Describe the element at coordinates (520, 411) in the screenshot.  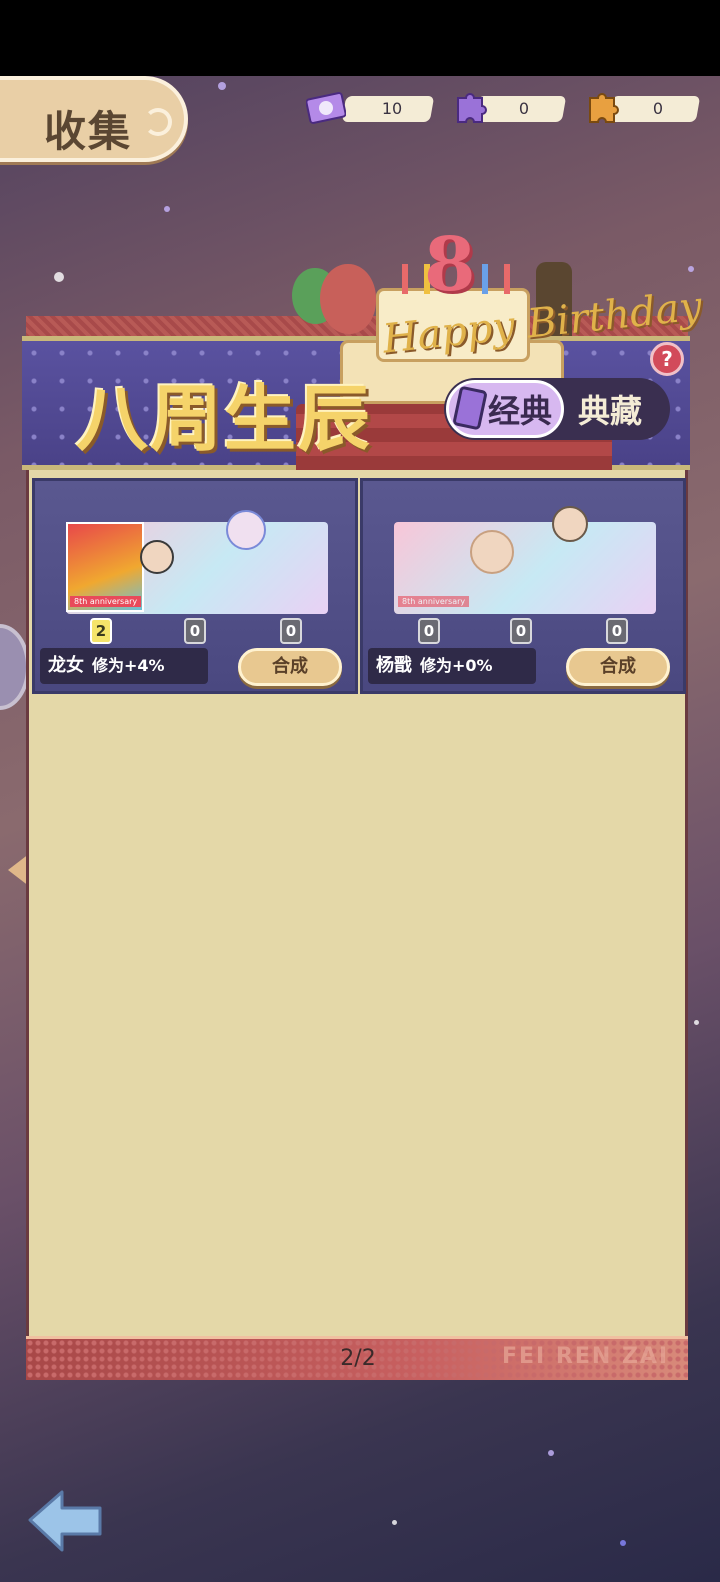
I see `tab-classic-label: 经典` at that location.